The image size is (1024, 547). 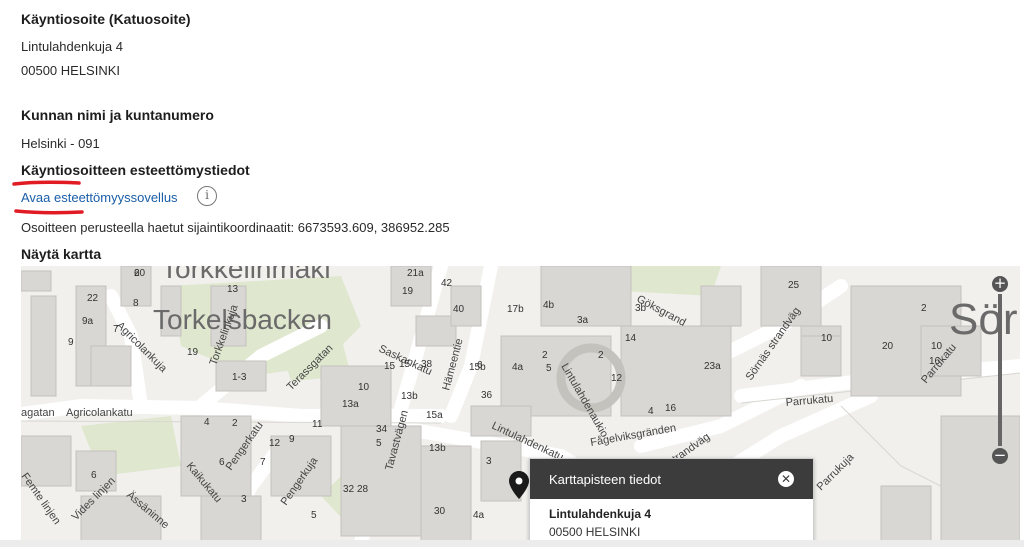 What do you see at coordinates (631, 338) in the screenshot?
I see `house-number-label: 14` at bounding box center [631, 338].